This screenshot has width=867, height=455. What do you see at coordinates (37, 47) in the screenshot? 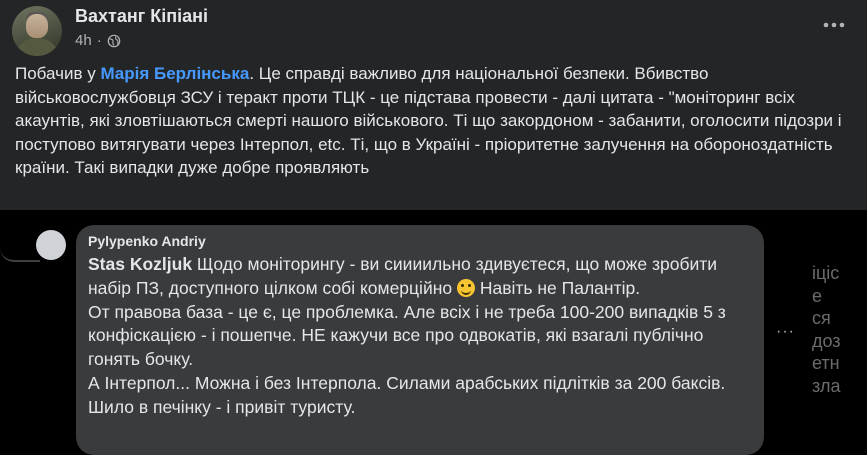
I see `avatar-shoulders` at bounding box center [37, 47].